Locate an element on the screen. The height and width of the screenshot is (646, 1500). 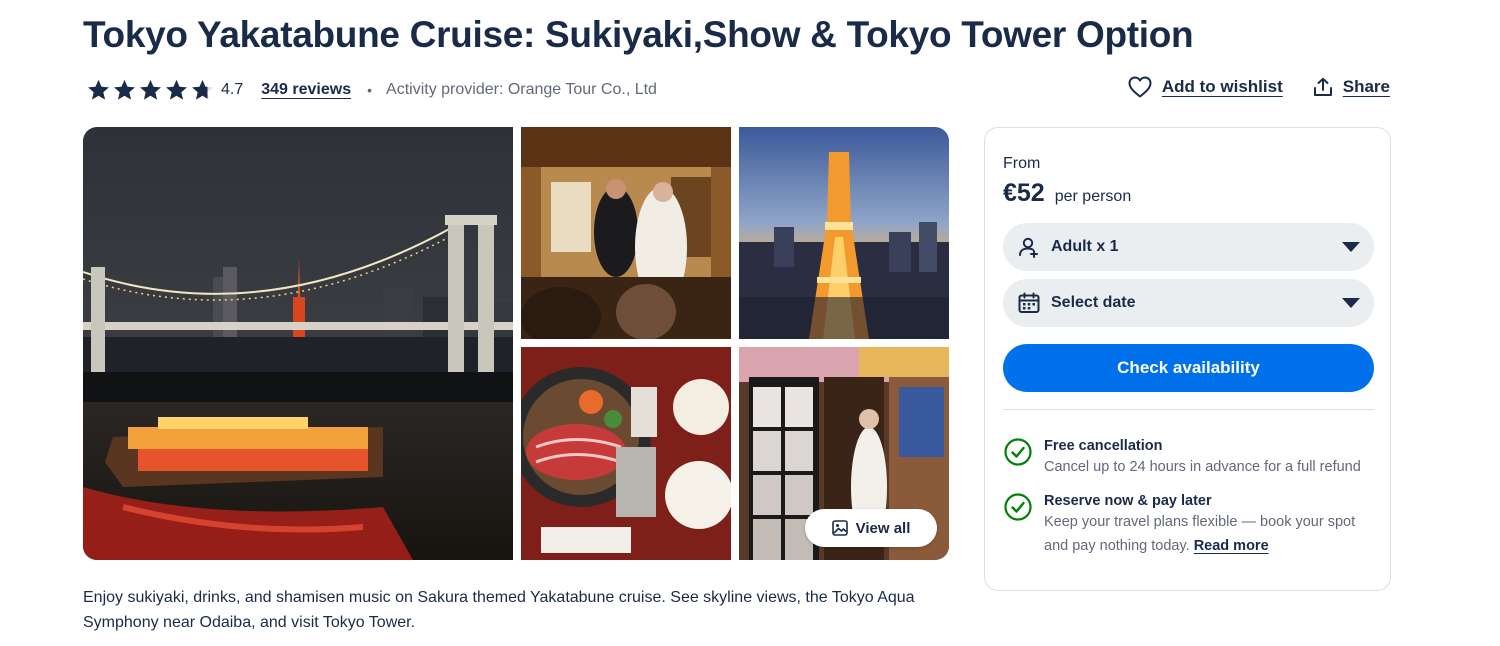
price-from-label: From is located at coordinates (1022, 163).